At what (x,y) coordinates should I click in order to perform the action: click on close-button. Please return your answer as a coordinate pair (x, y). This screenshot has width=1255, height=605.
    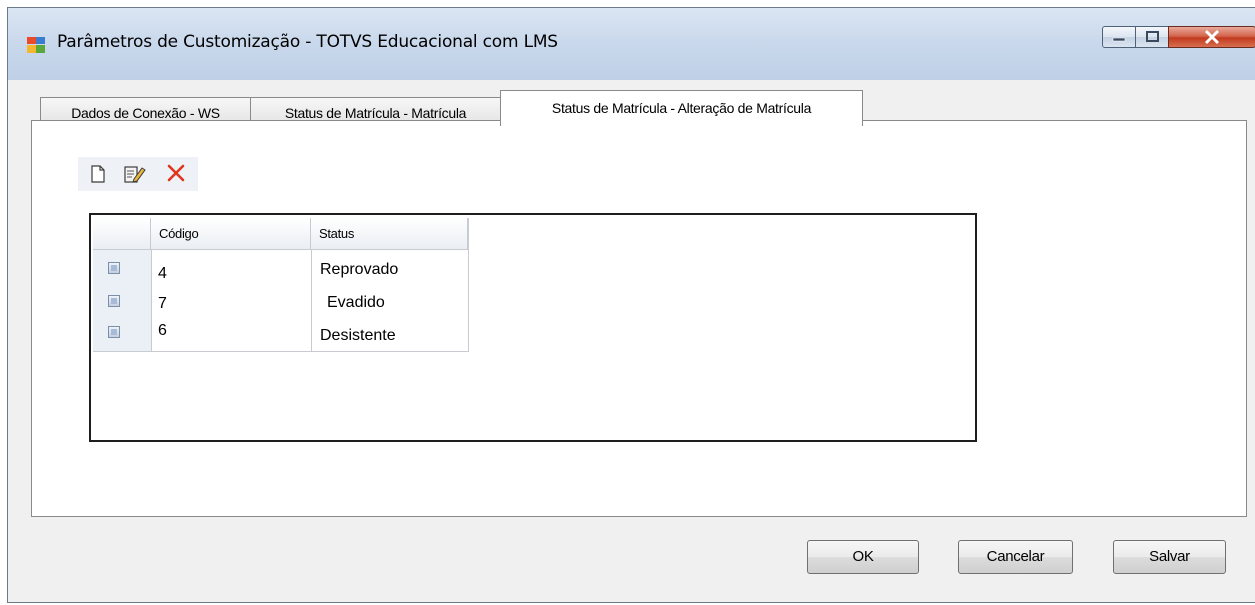
    Looking at the image, I should click on (1211, 37).